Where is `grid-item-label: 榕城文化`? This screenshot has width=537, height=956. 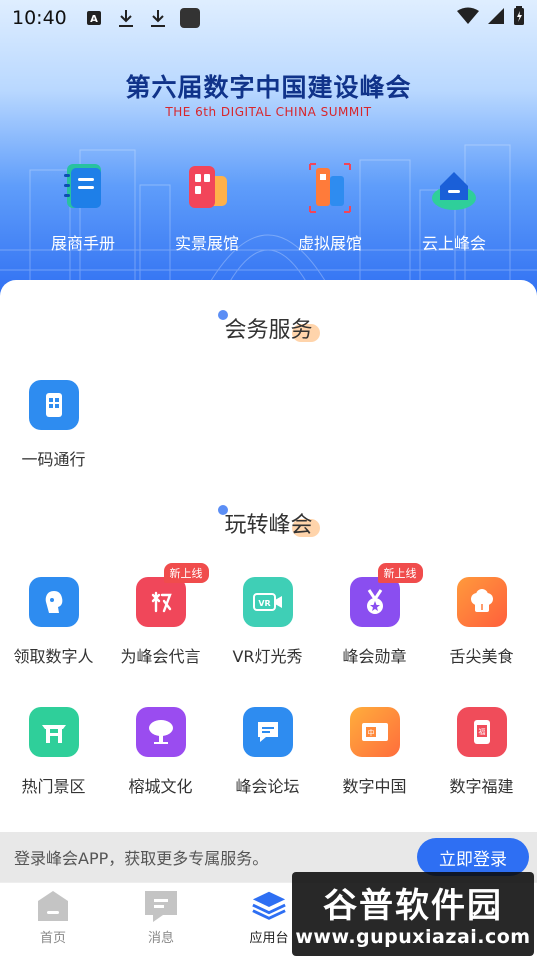
grid-item-label: 榕城文化 is located at coordinates (160, 786).